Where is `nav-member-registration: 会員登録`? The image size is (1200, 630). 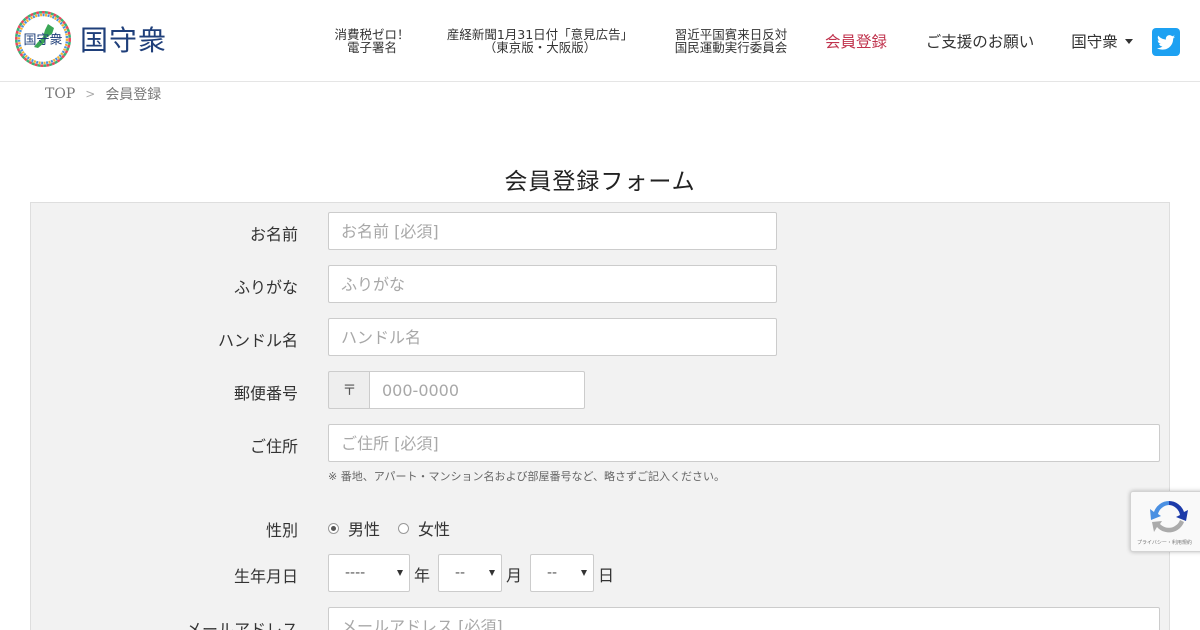 nav-member-registration: 会員登録 is located at coordinates (856, 41).